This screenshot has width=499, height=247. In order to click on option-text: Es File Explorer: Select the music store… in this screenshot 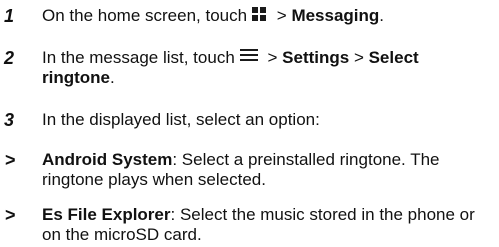, I will do `click(268, 225)`.